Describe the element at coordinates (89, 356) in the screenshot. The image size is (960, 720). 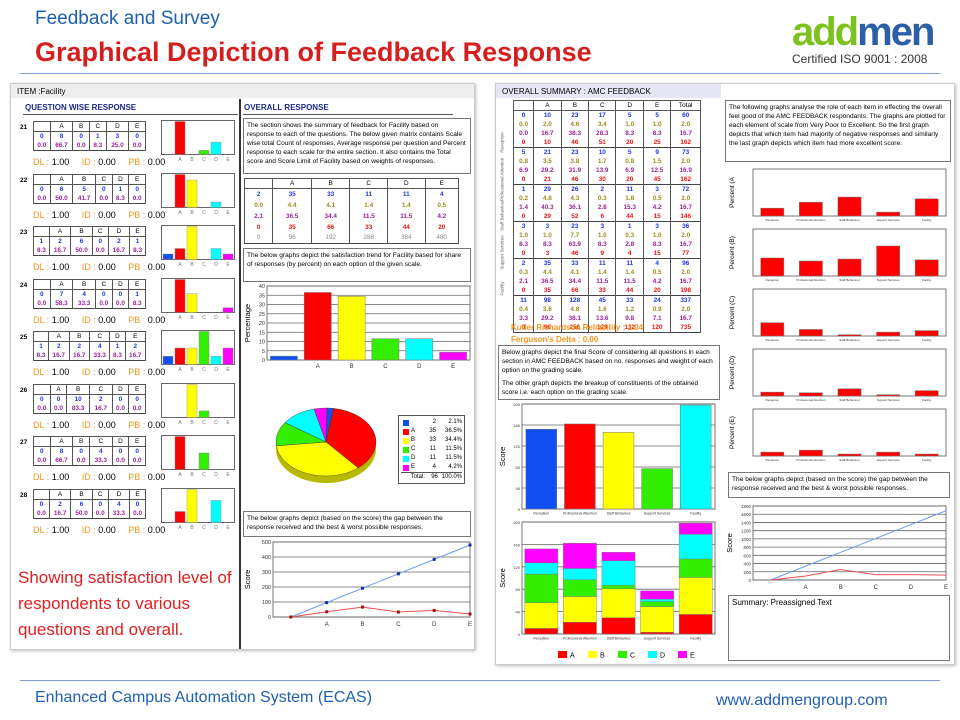
I see `percent-row: 8.3 16.7 16.7 33.3 8.3 16.7` at that location.